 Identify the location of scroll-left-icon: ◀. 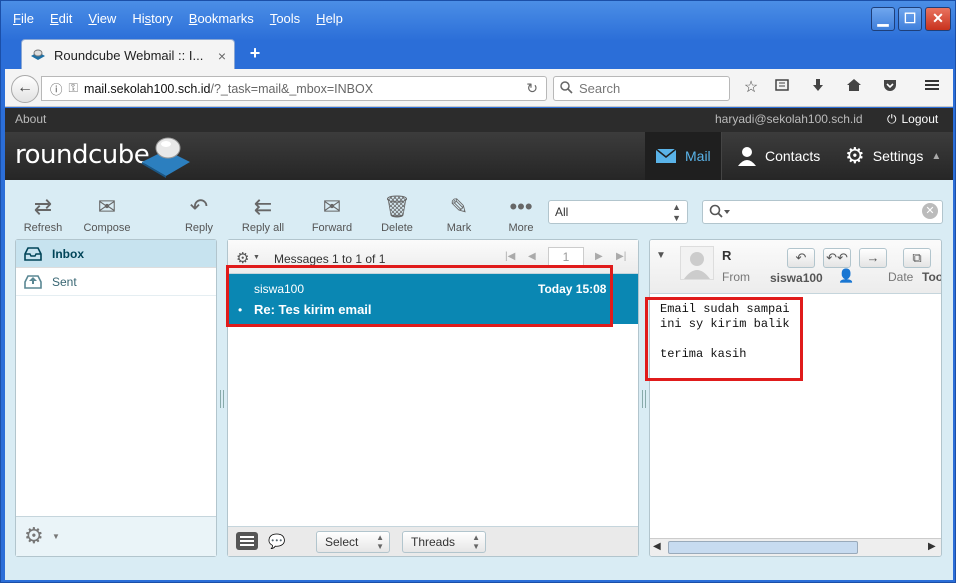
(657, 546).